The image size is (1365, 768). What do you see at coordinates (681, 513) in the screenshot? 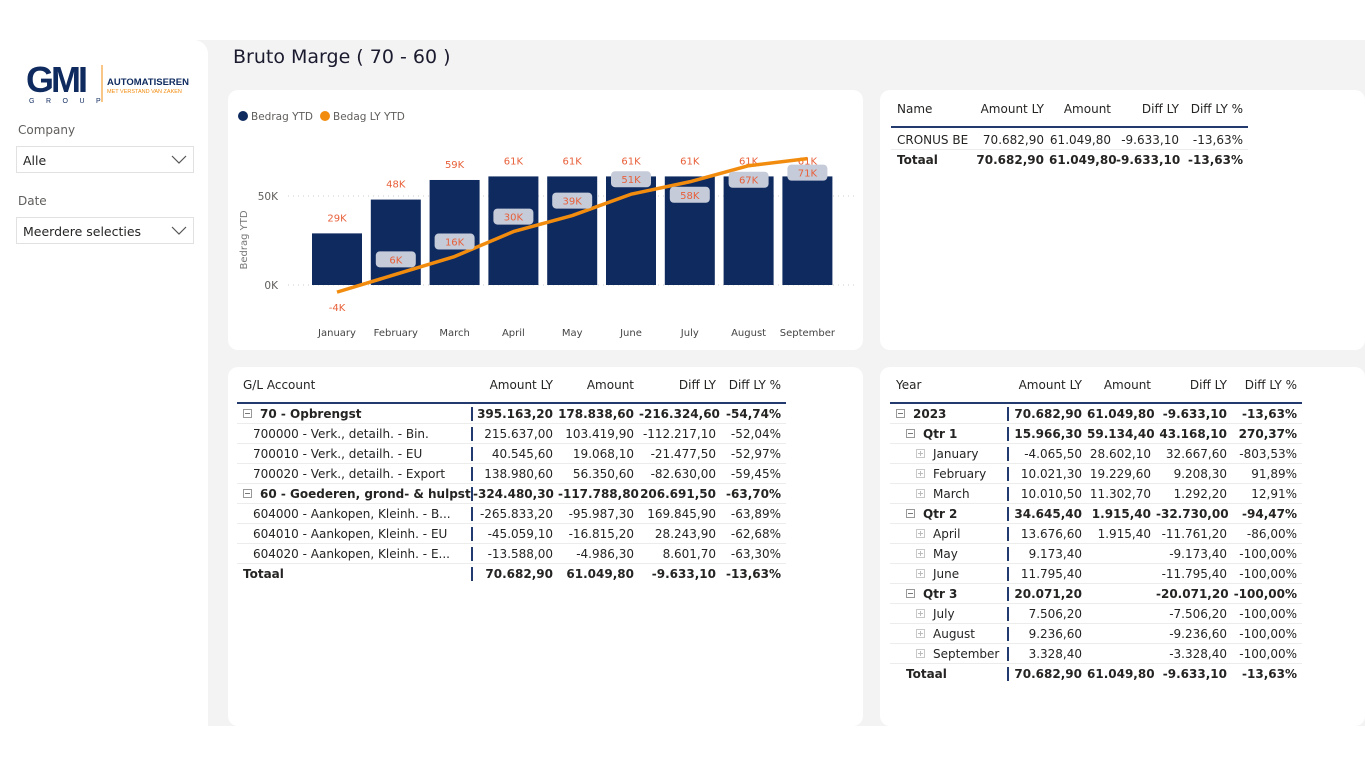
I see `value-cell: 169.845,90` at bounding box center [681, 513].